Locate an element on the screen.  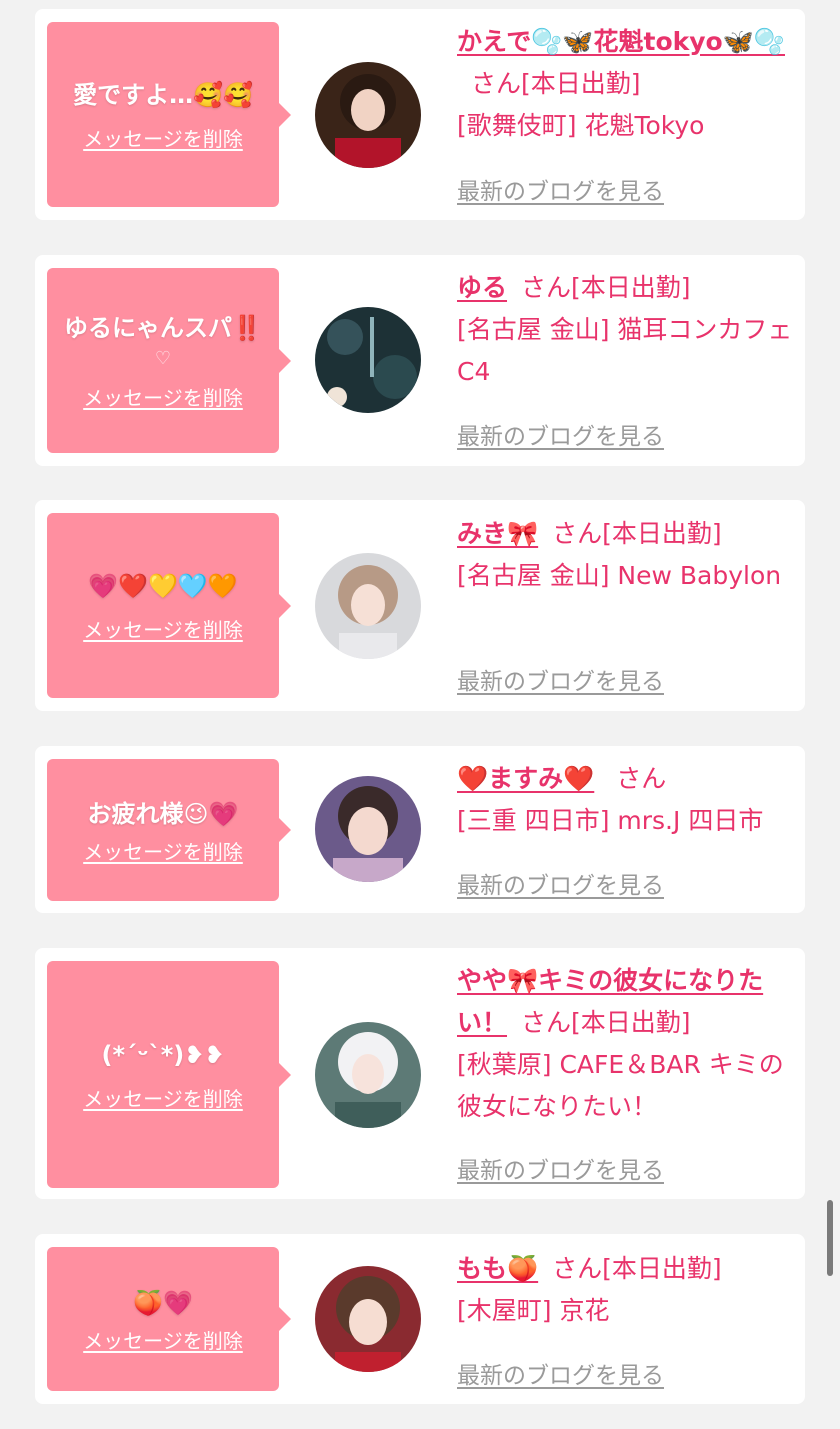
girl-name-link: かえで🫧🦋花魁tokyo🦋🫧 is located at coordinates (621, 41).